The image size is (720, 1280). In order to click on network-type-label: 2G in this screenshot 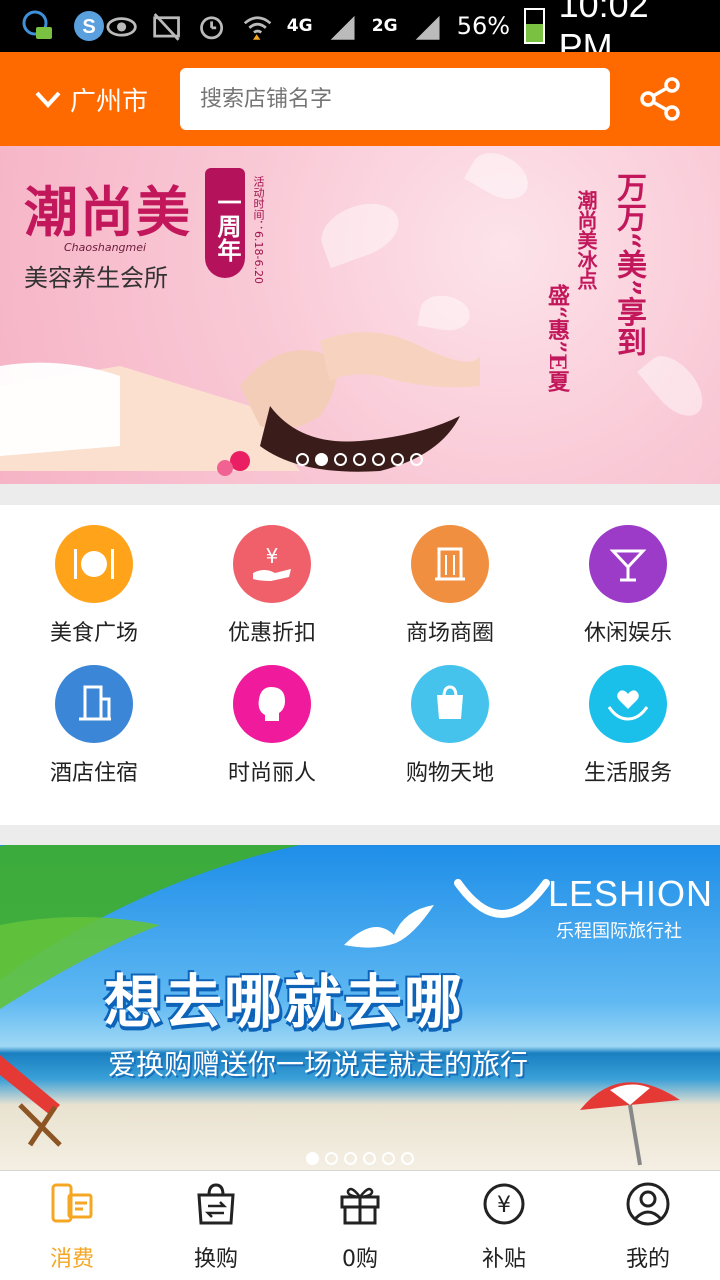, I will do `click(384, 26)`.